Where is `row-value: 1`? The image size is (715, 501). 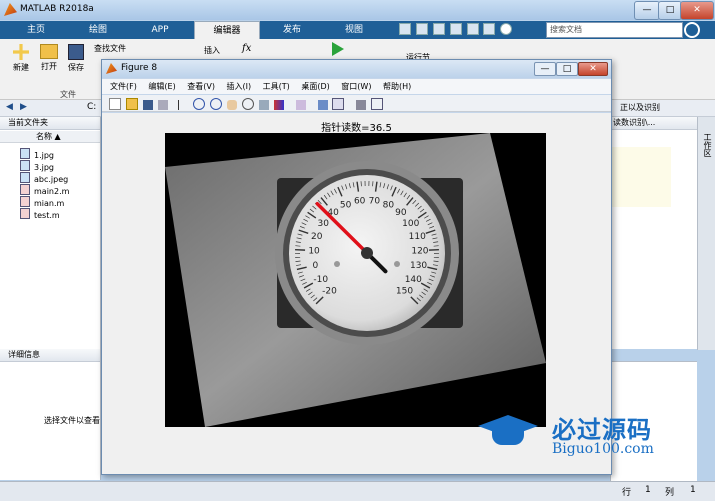
row-value: 1 is located at coordinates (648, 490).